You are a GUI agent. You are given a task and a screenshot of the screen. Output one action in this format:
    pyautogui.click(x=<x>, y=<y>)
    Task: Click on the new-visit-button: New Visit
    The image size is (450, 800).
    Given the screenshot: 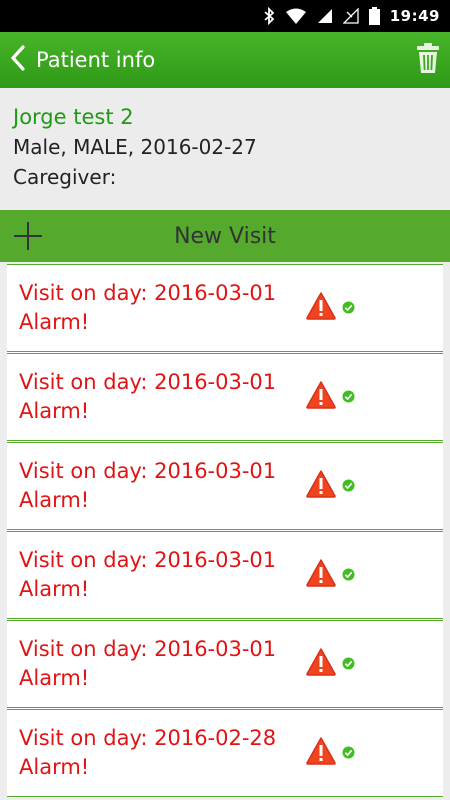 What is the action you would take?
    pyautogui.click(x=225, y=236)
    